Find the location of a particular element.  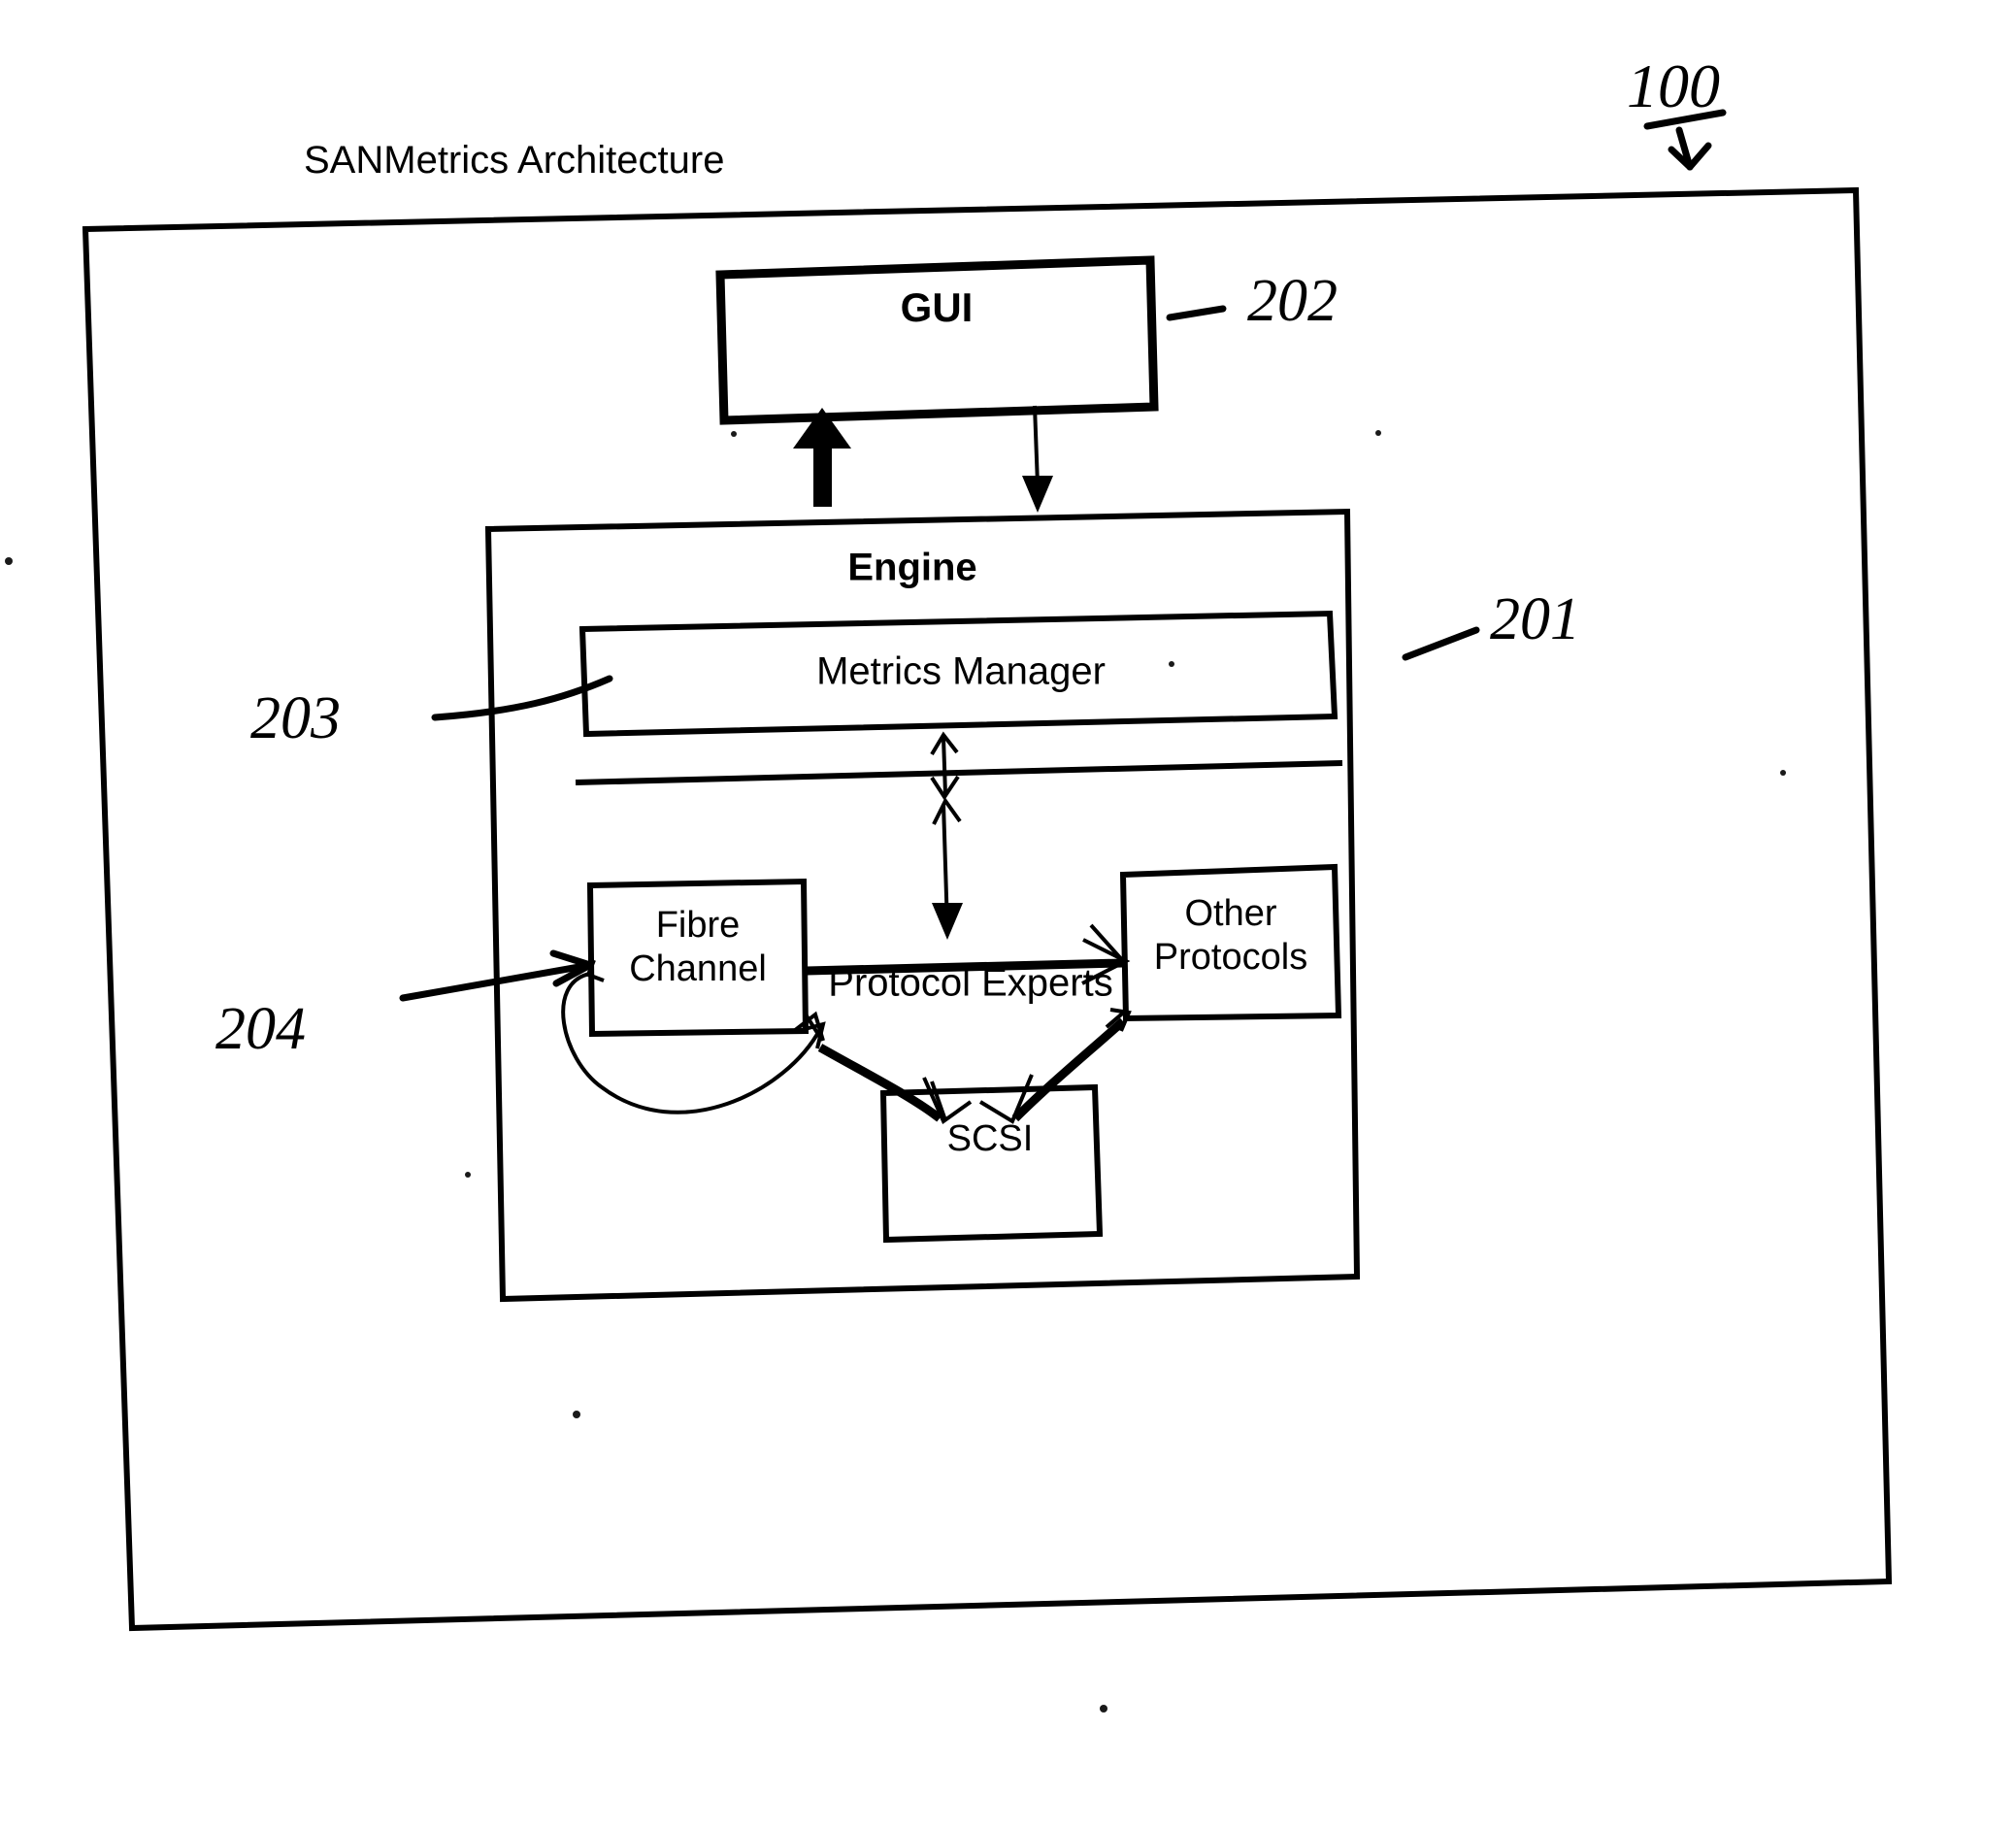

arrow-scsi-other-protocols is located at coordinates (1055, 1066).